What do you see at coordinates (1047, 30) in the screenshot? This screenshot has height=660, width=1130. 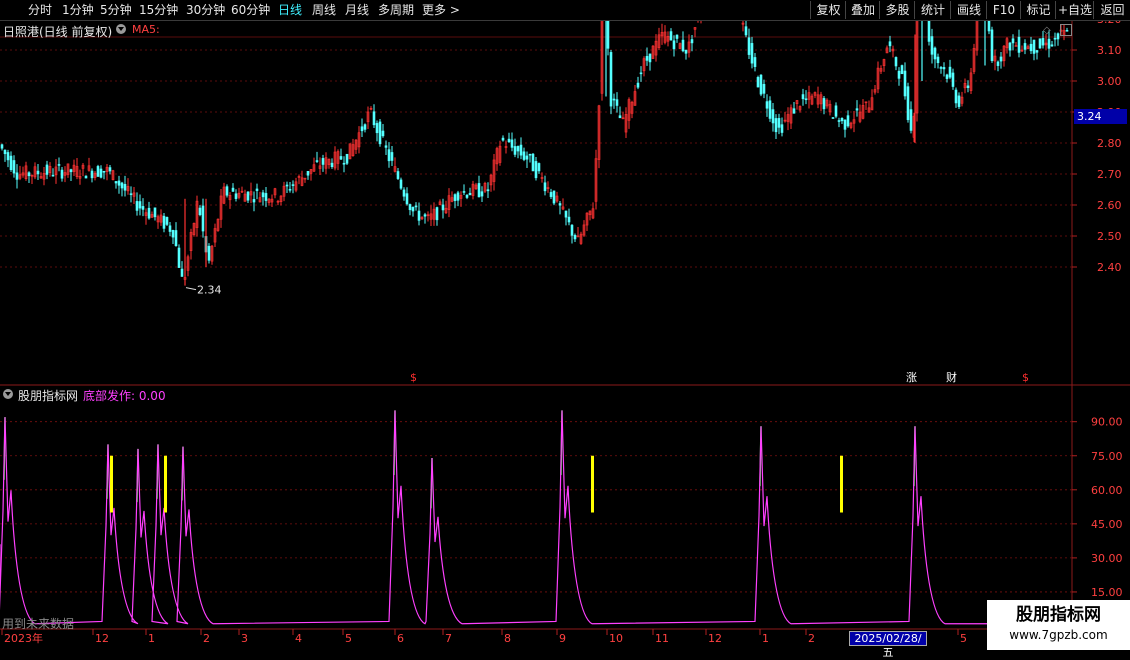 I see `diamond-icon: ◇` at bounding box center [1047, 30].